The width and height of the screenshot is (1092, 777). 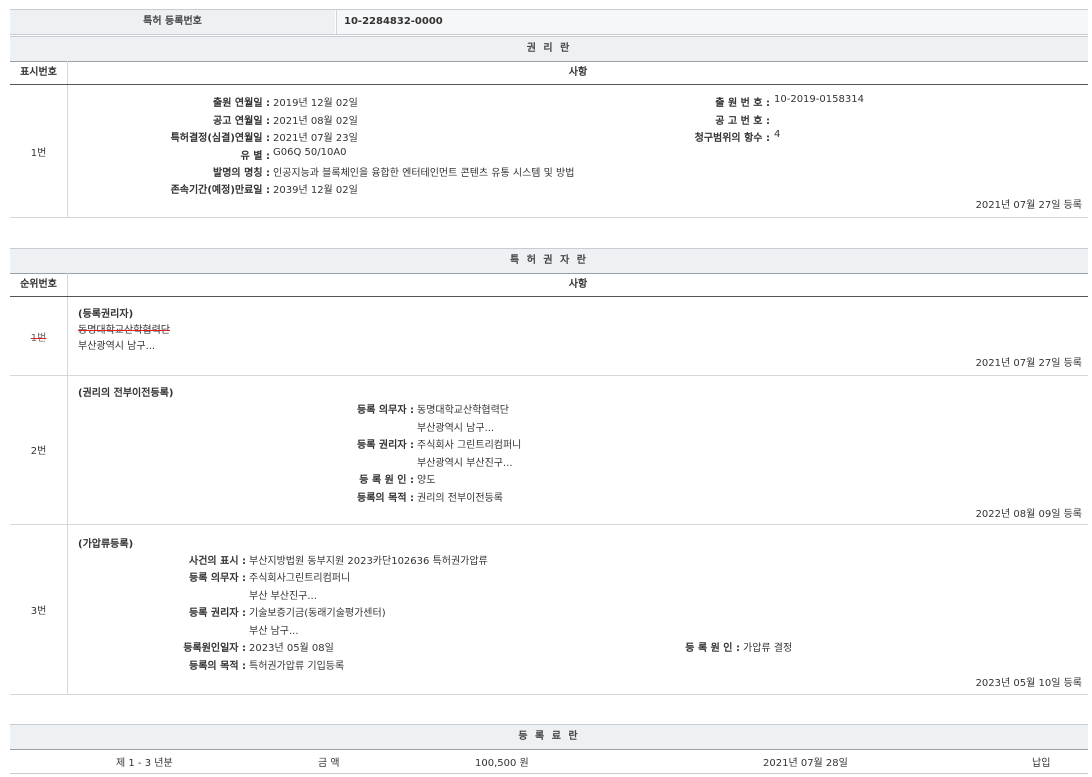 I want to click on owner-row-num: 2번, so click(x=39, y=449).